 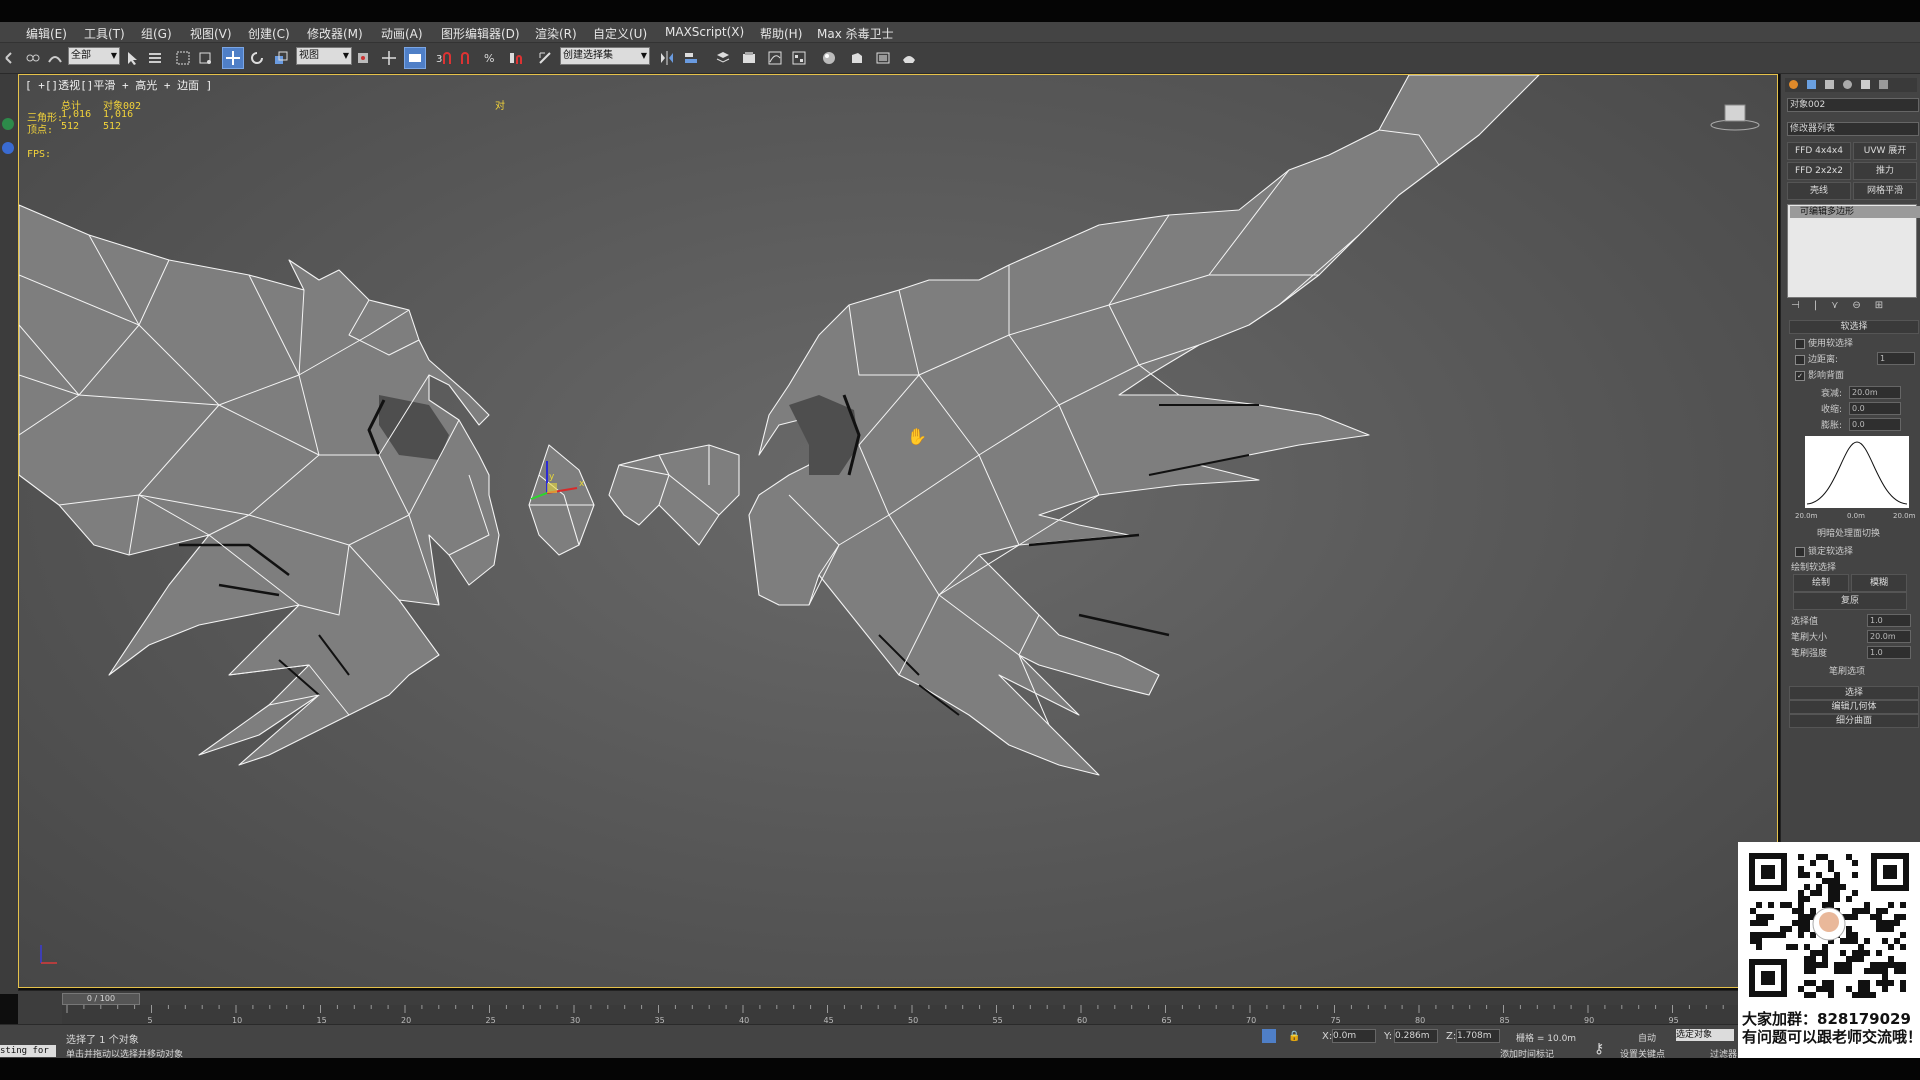 I want to click on hierarchy-tab-icon, so click(x=1829, y=84).